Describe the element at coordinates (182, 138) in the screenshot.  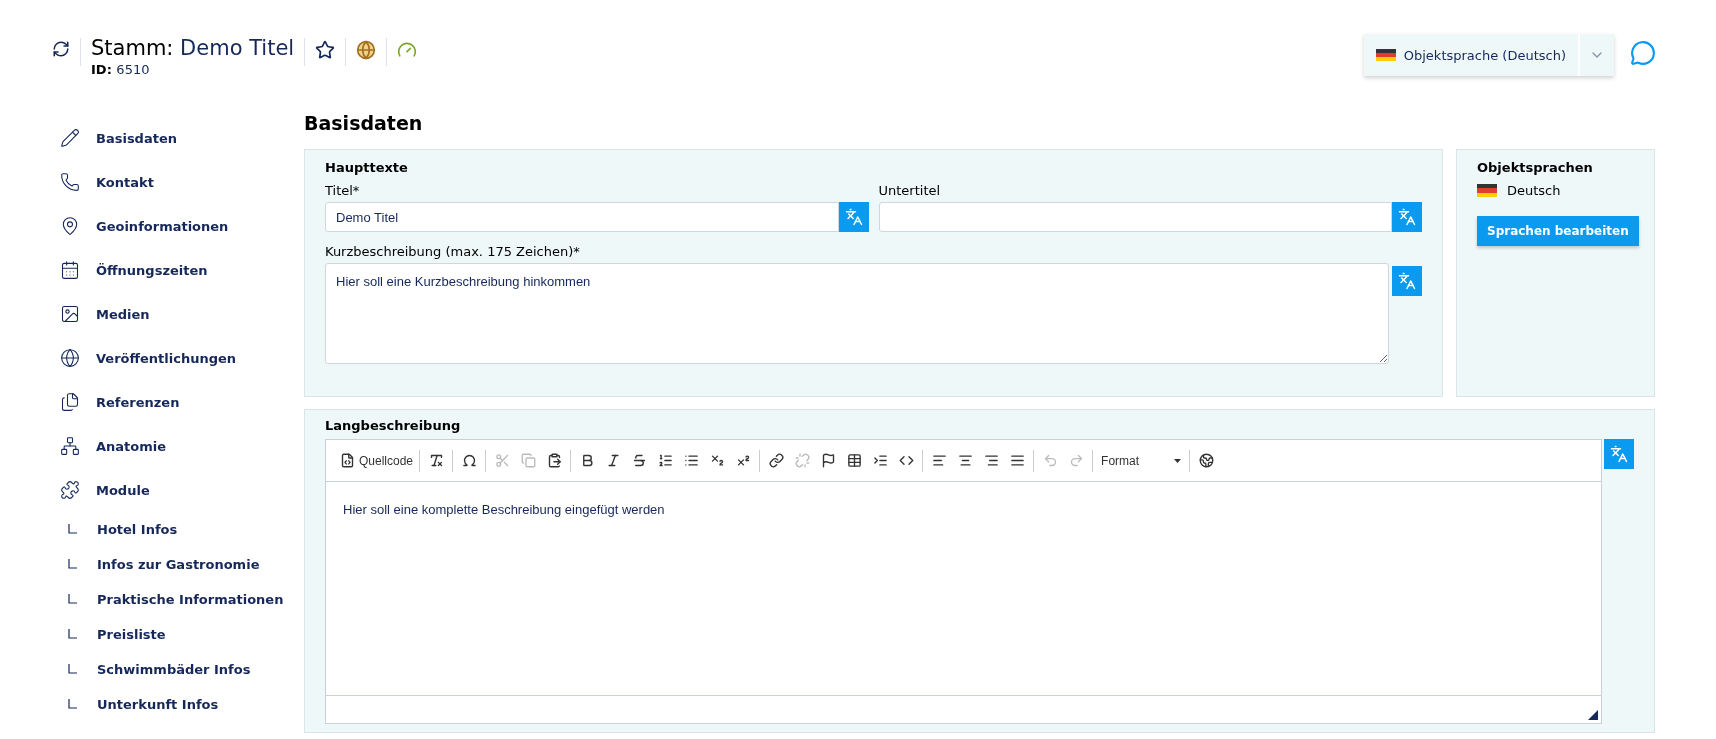
I see `sidebar-item: Basisdaten` at that location.